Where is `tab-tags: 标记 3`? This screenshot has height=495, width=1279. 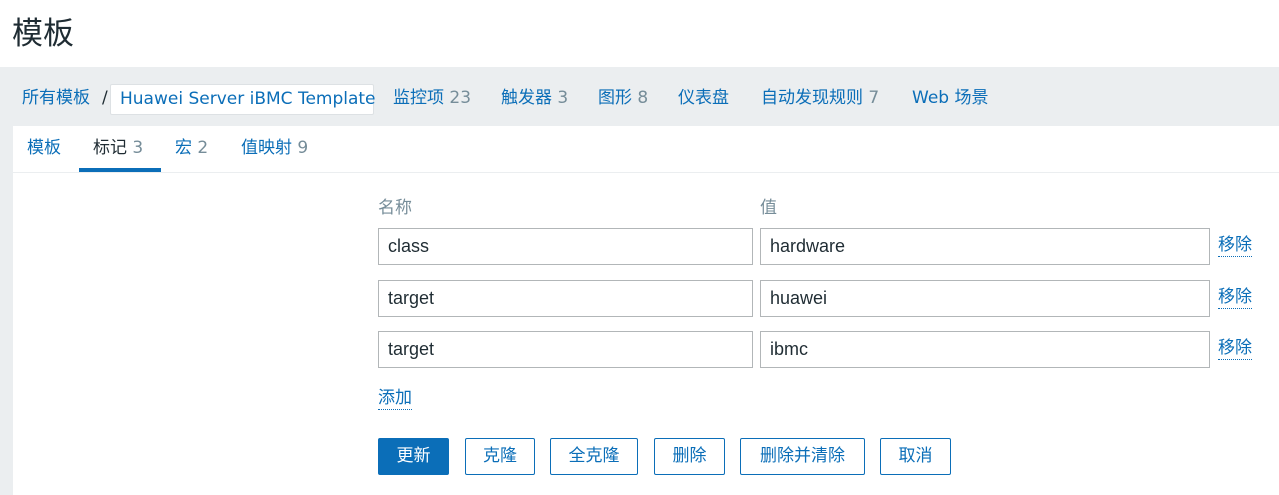 tab-tags: 标记 3 is located at coordinates (118, 148).